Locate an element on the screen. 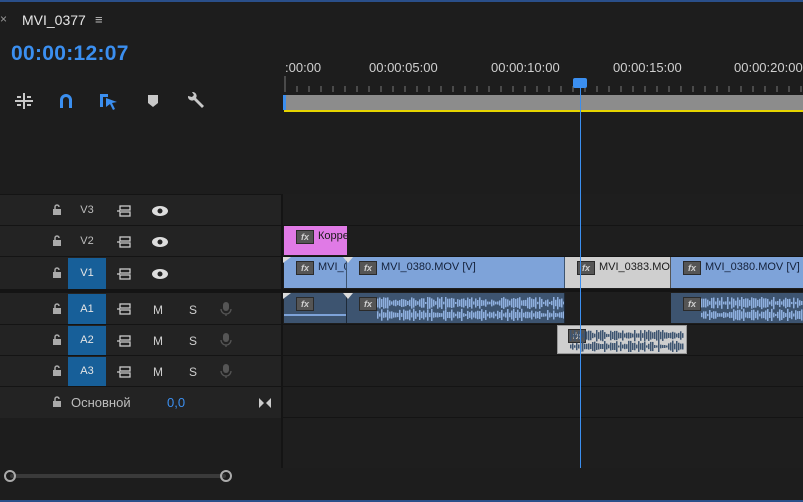 Image resolution: width=803 pixels, height=502 pixels. header-separator is located at coordinates (282, 331).